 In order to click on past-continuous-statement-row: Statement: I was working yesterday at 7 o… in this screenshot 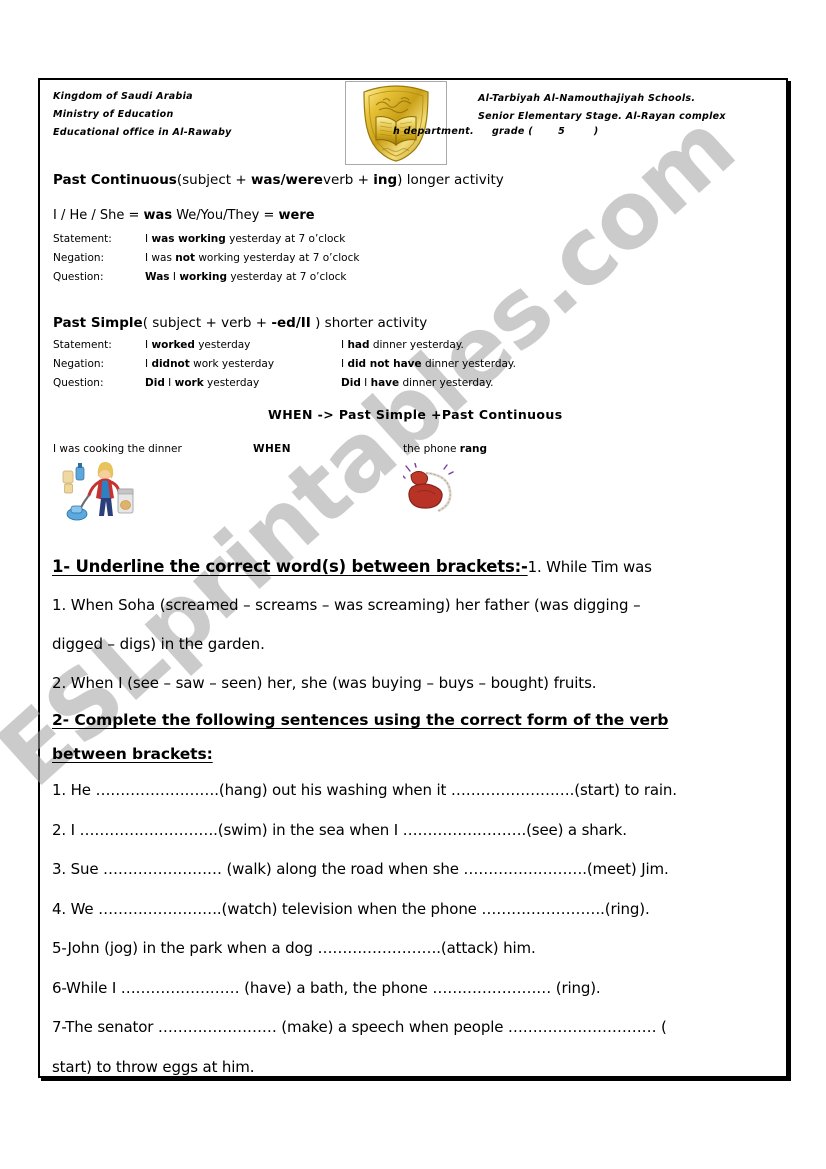, I will do `click(413, 239)`.